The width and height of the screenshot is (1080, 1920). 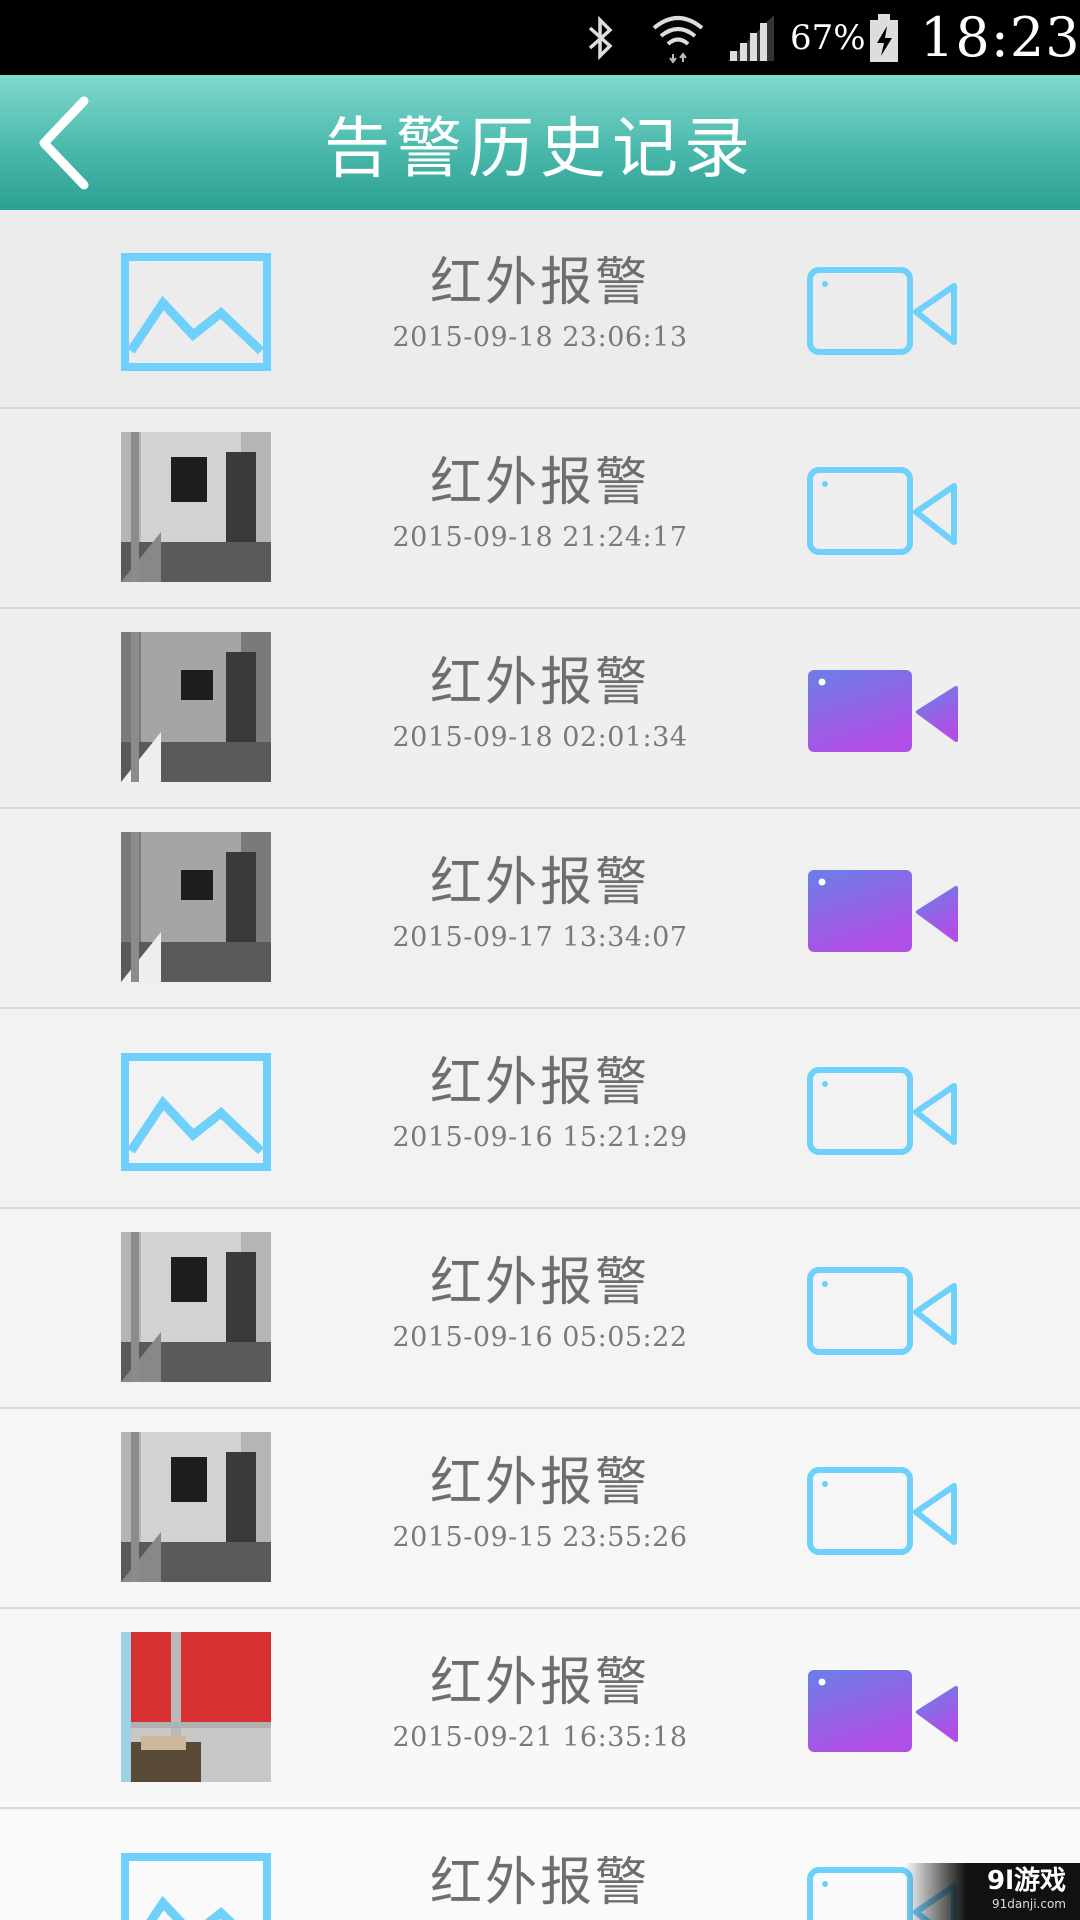 I want to click on alarm-row: 红外报警 2015-09-17 13:34:07, so click(x=540, y=909).